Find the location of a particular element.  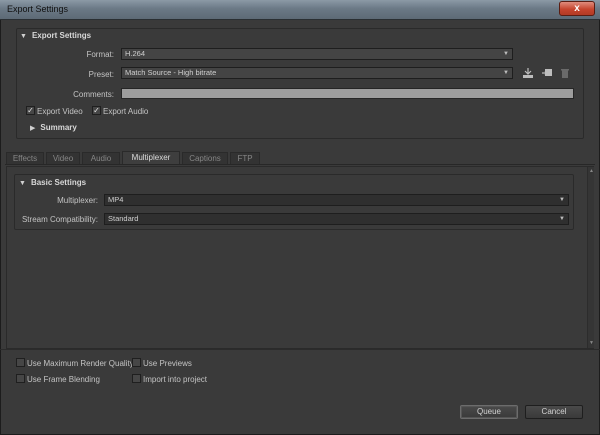

scroll-down-icon: ▼ is located at coordinates (591, 343).